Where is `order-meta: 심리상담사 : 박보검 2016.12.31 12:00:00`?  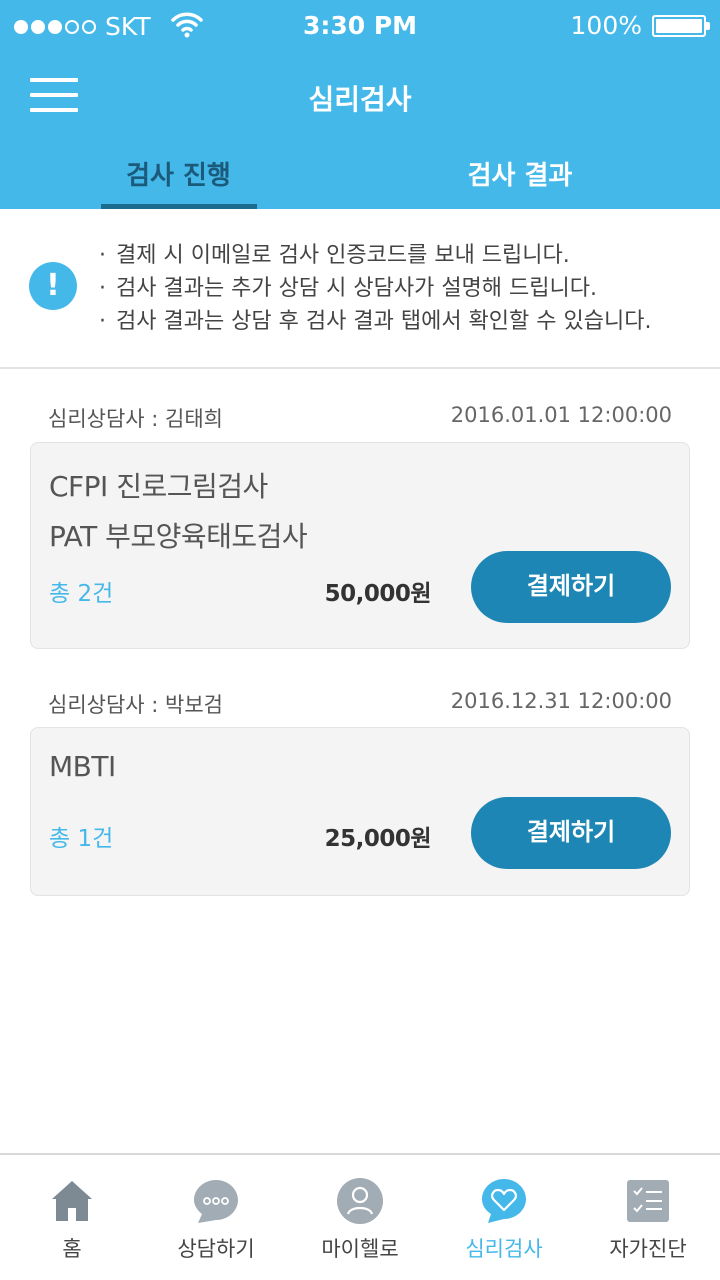 order-meta: 심리상담사 : 박보검 2016.12.31 12:00:00 is located at coordinates (360, 706).